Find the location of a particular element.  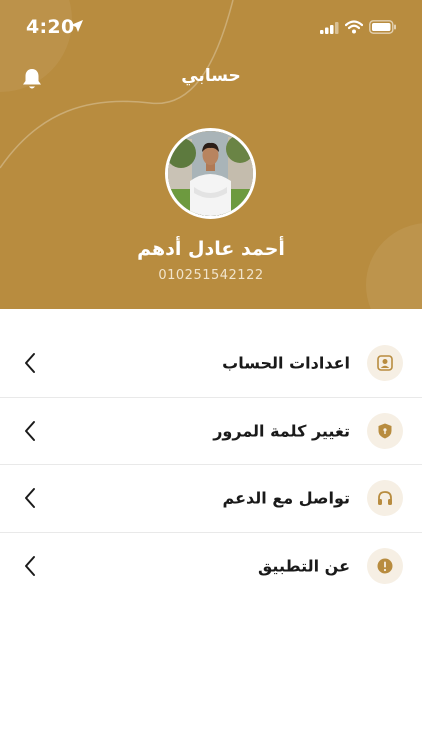

cellular-signal-icon is located at coordinates (329, 28).